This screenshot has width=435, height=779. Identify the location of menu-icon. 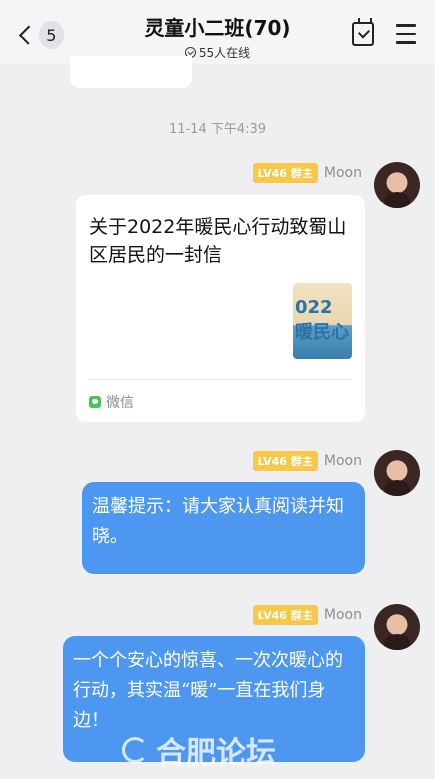
(406, 34).